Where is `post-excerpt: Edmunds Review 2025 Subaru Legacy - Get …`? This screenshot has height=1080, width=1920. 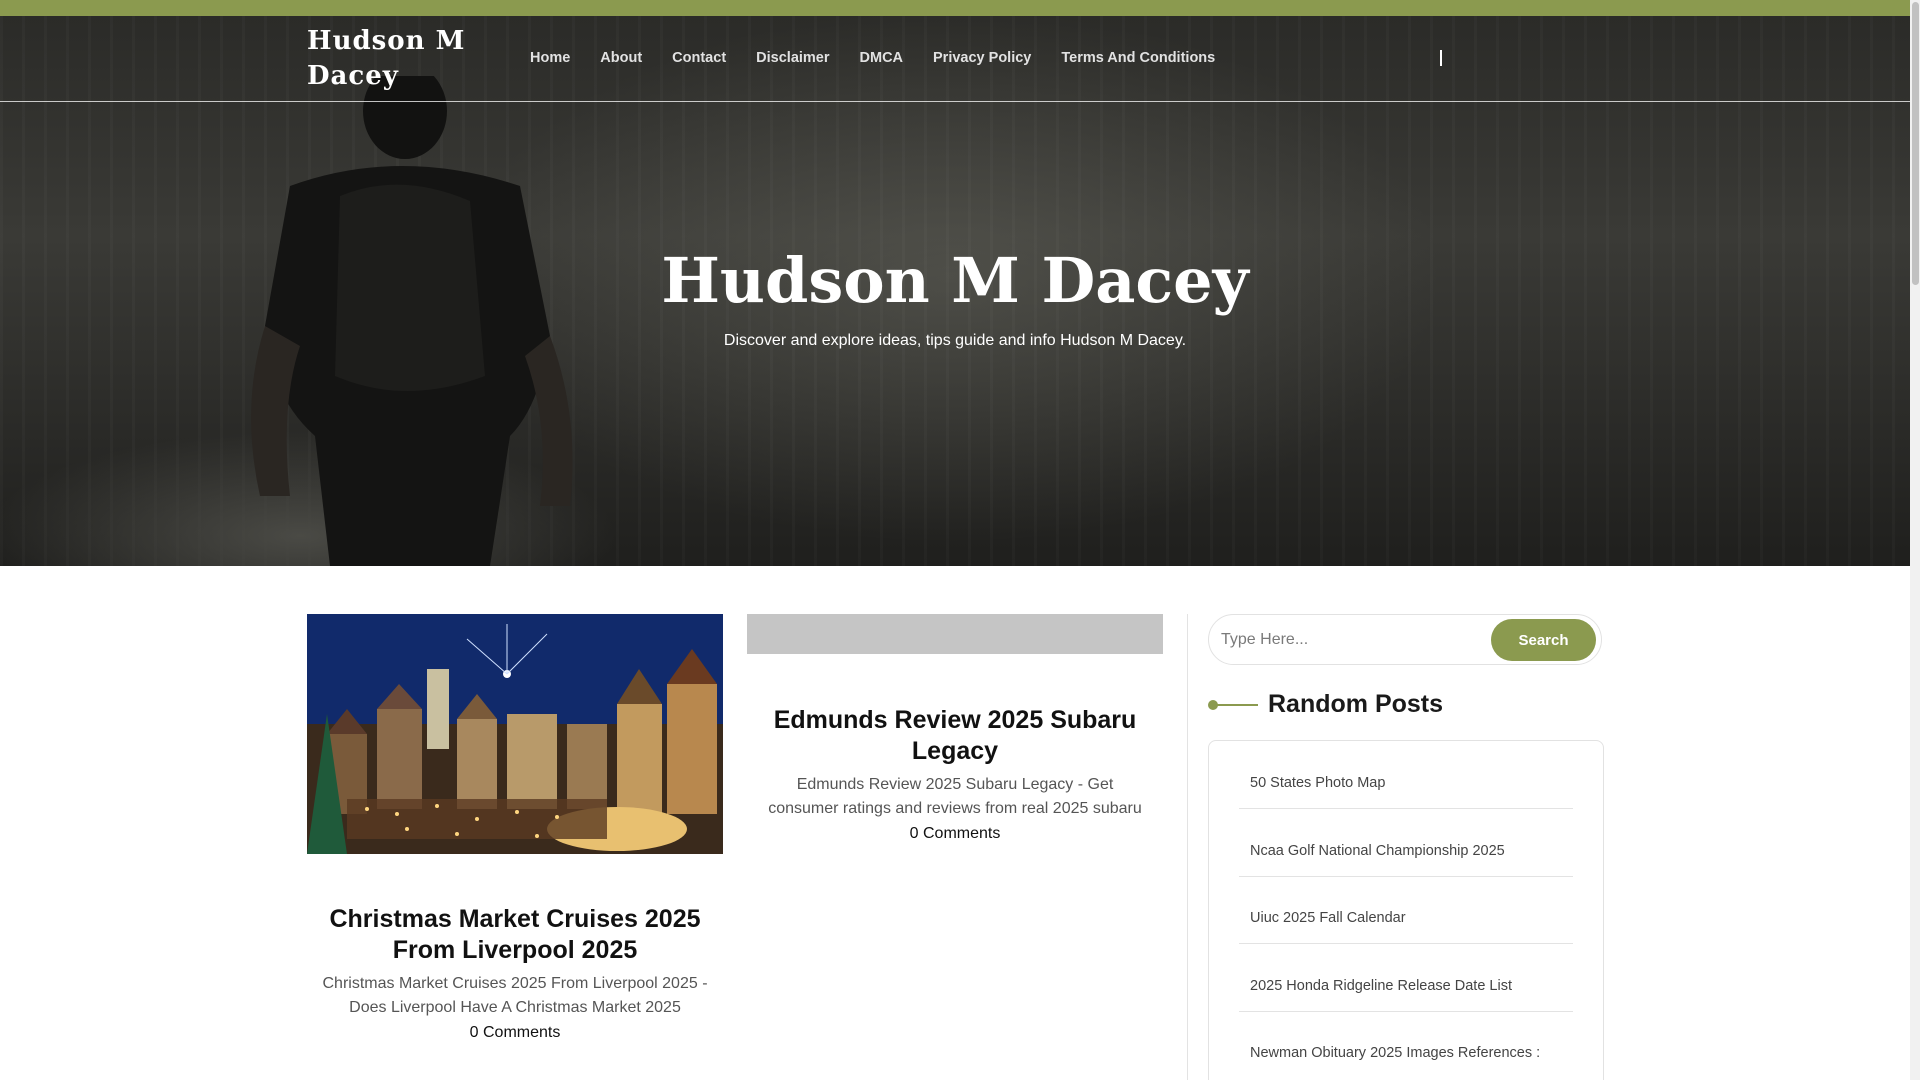 post-excerpt: Edmunds Review 2025 Subaru Legacy - Get … is located at coordinates (955, 796).